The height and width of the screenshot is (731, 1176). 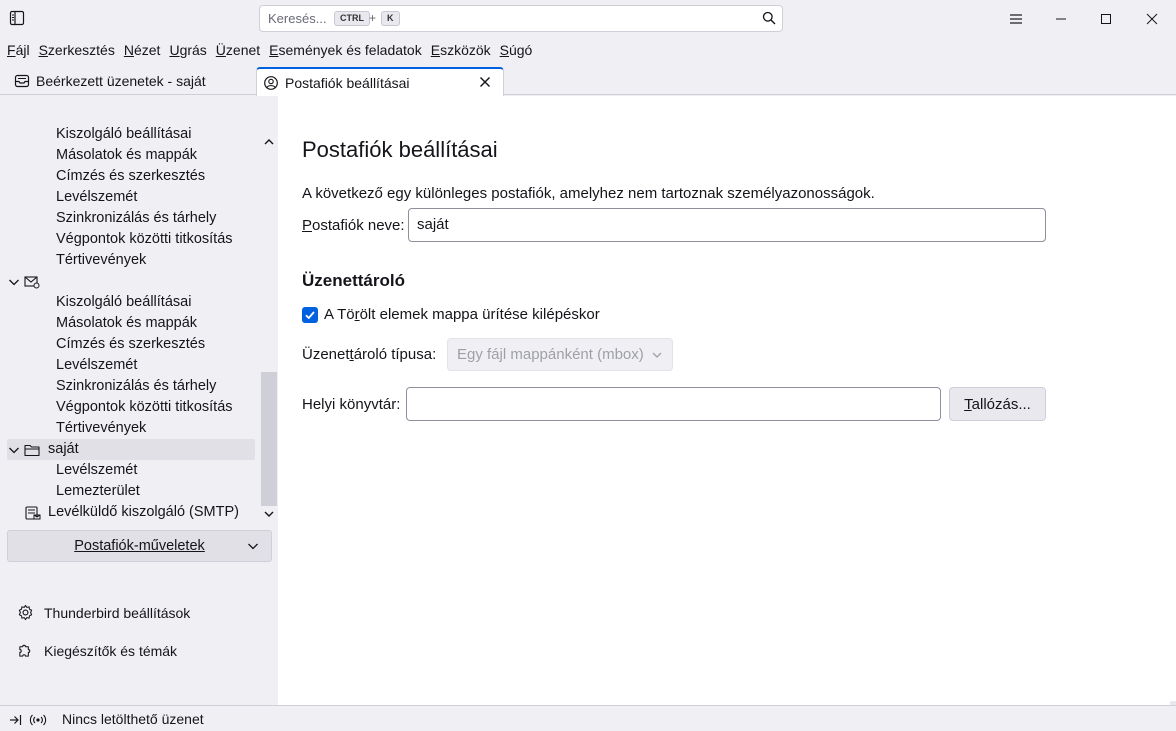 I want to click on app-menu-button, so click(x=1016, y=19).